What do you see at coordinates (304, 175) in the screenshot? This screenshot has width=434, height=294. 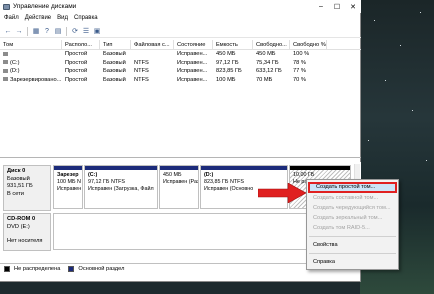 I see `partition-size: 10,00 ГБ` at bounding box center [304, 175].